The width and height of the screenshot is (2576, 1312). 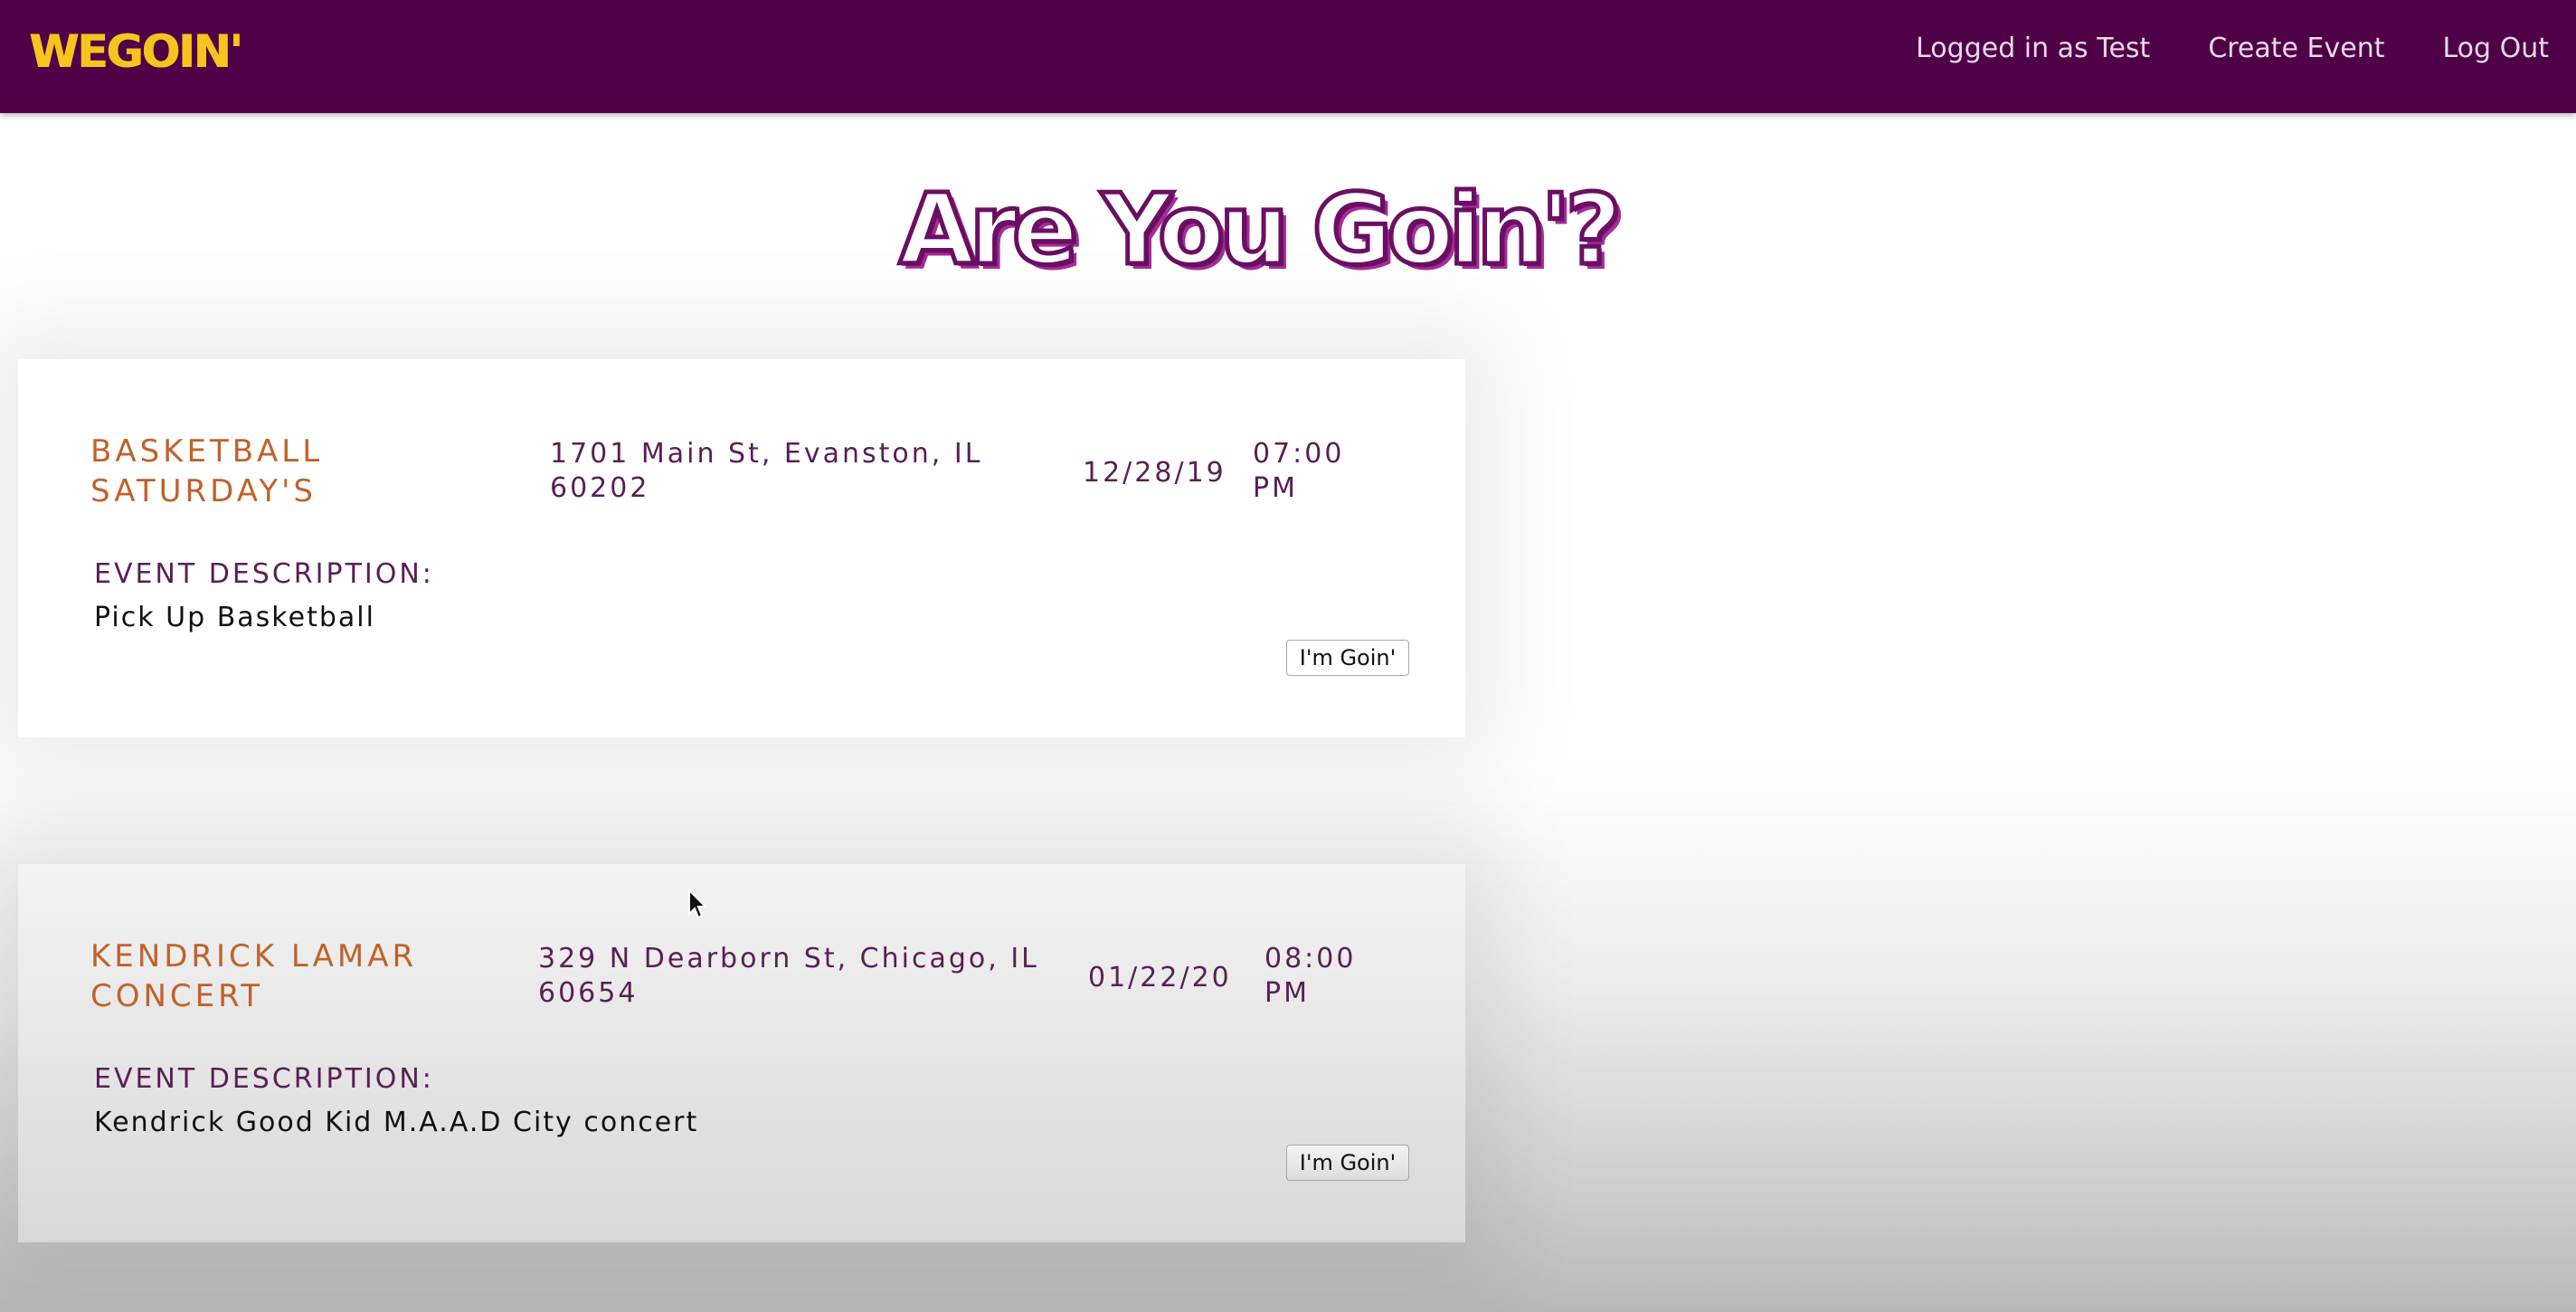 I want to click on logged-in-user-link: Logged in as Test, so click(x=2033, y=48).